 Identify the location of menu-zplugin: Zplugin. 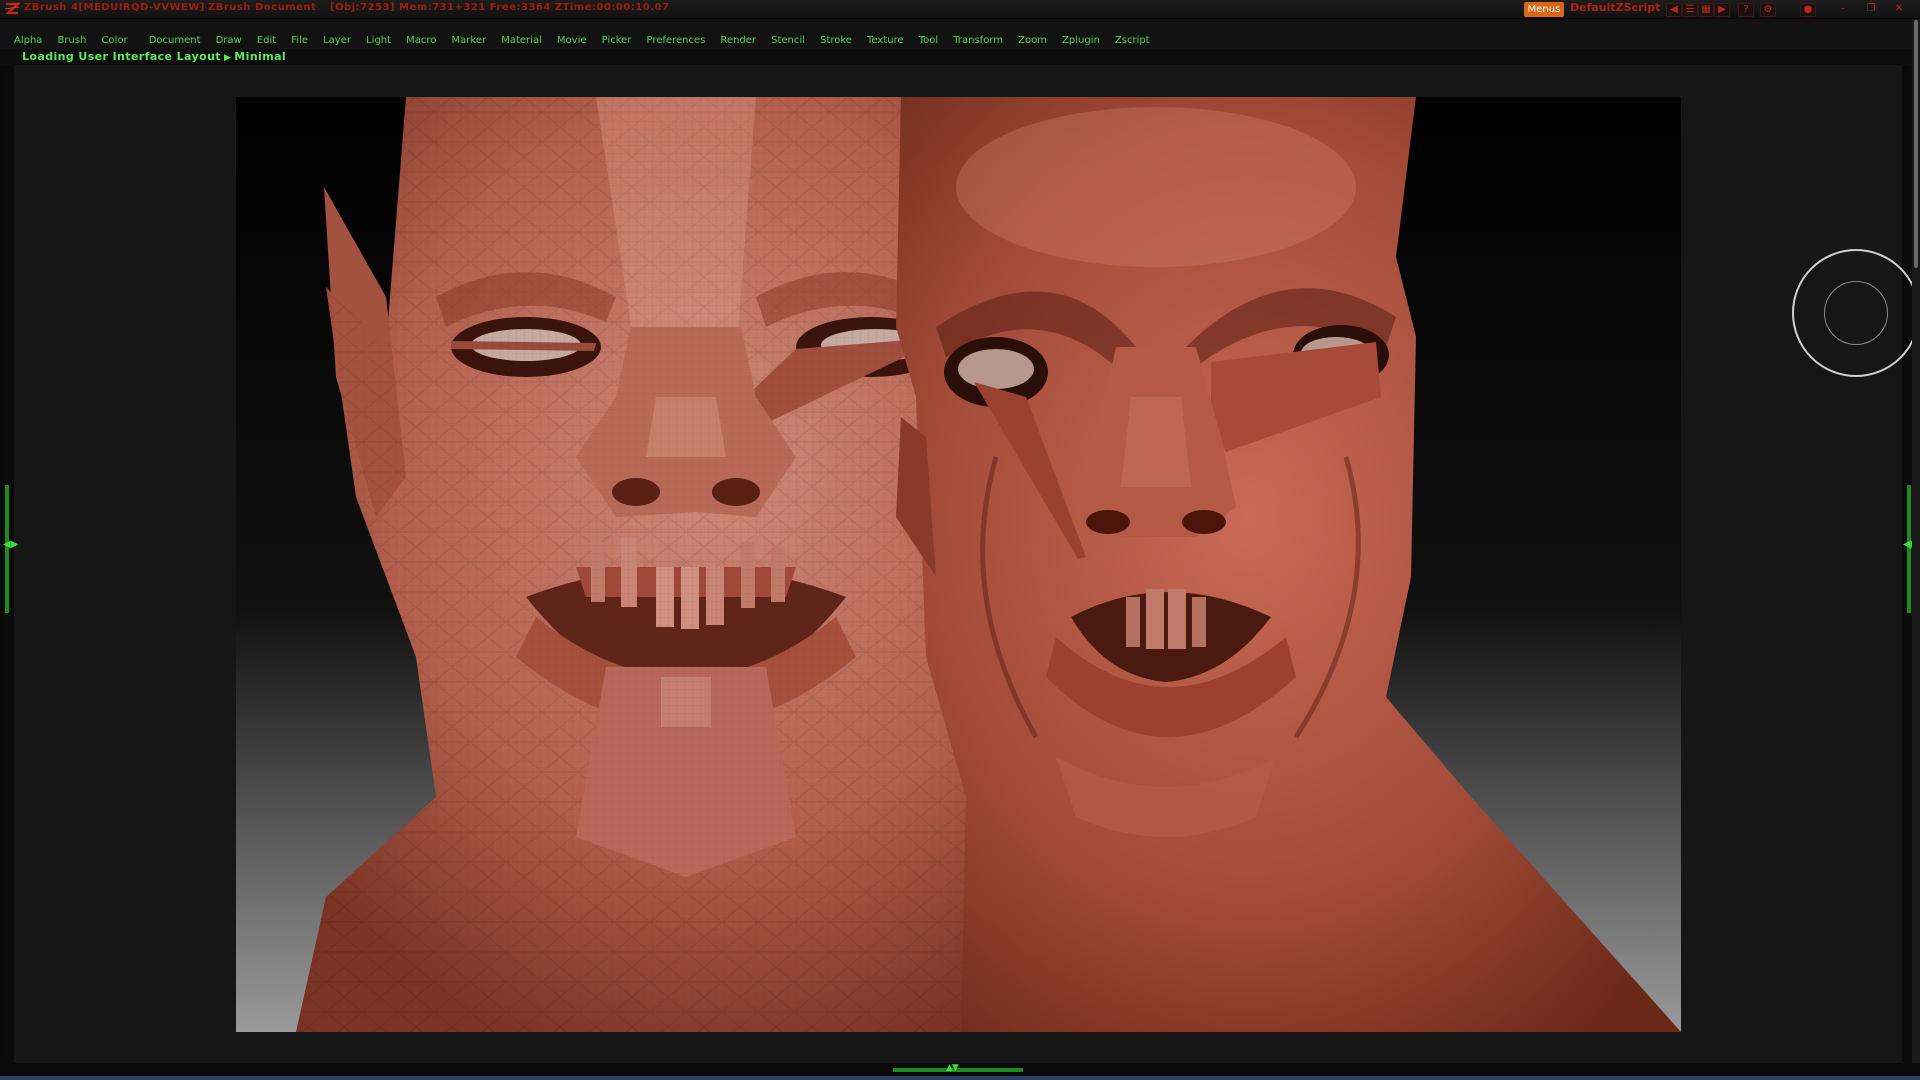
(1081, 41).